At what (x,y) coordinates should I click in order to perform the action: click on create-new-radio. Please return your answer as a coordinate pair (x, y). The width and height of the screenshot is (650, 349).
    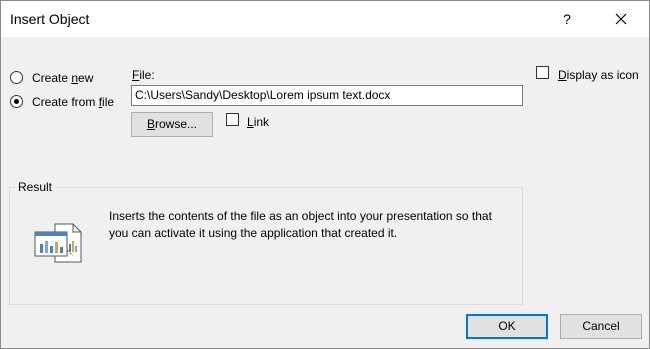
    Looking at the image, I should click on (16, 77).